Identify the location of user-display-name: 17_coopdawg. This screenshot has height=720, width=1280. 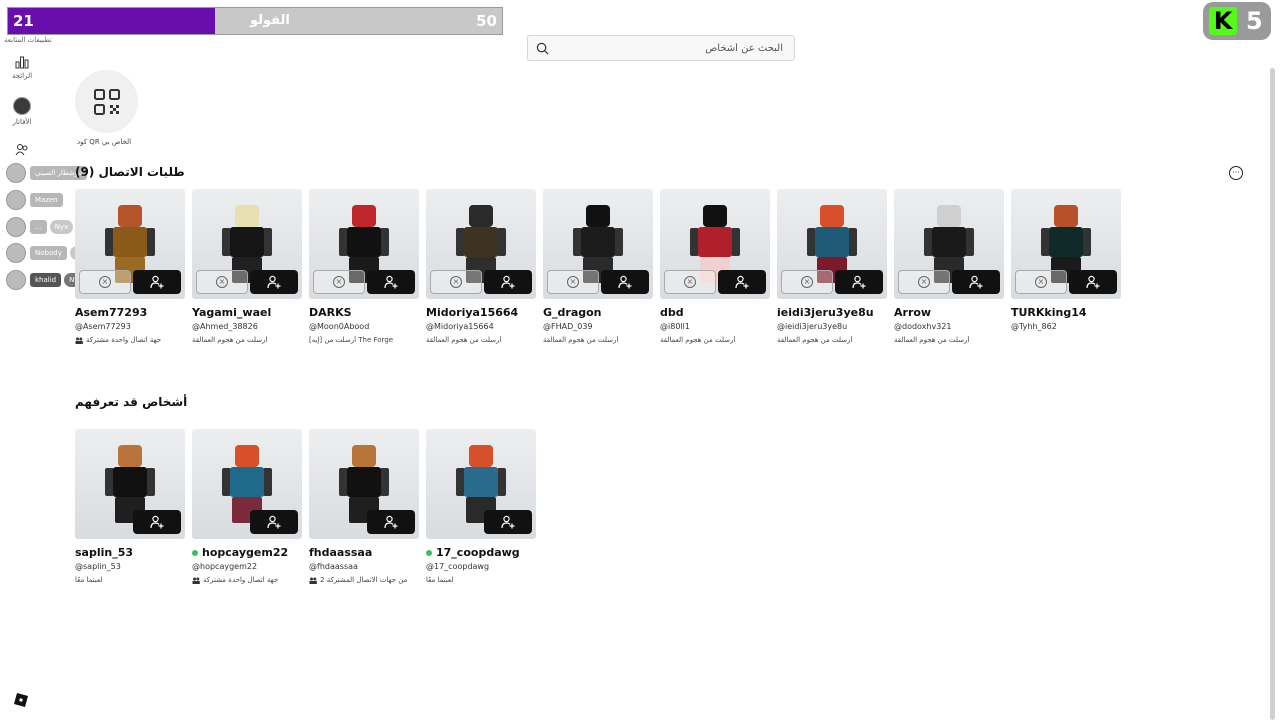
(481, 552).